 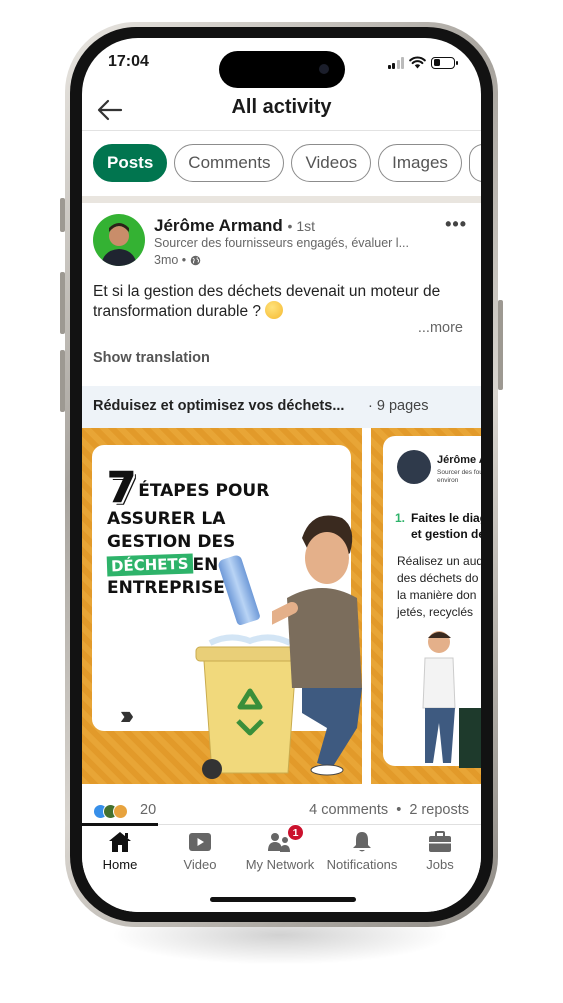 What do you see at coordinates (295, 832) in the screenshot?
I see `notification-badge: 1` at bounding box center [295, 832].